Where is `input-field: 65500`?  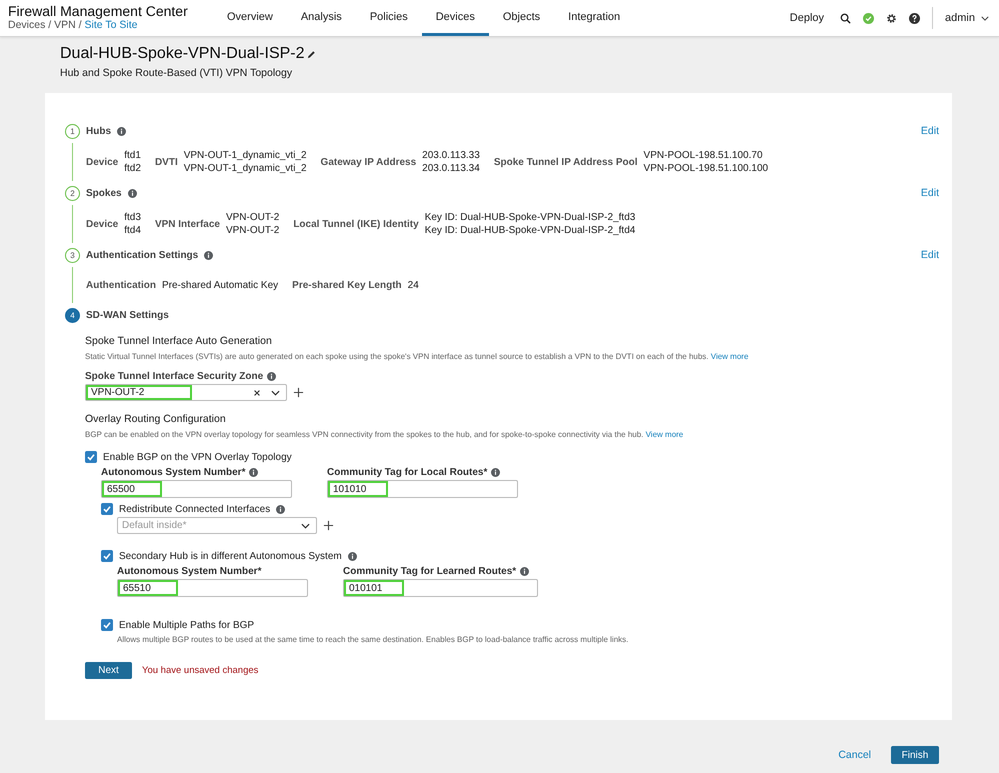 input-field: 65500 is located at coordinates (196, 489).